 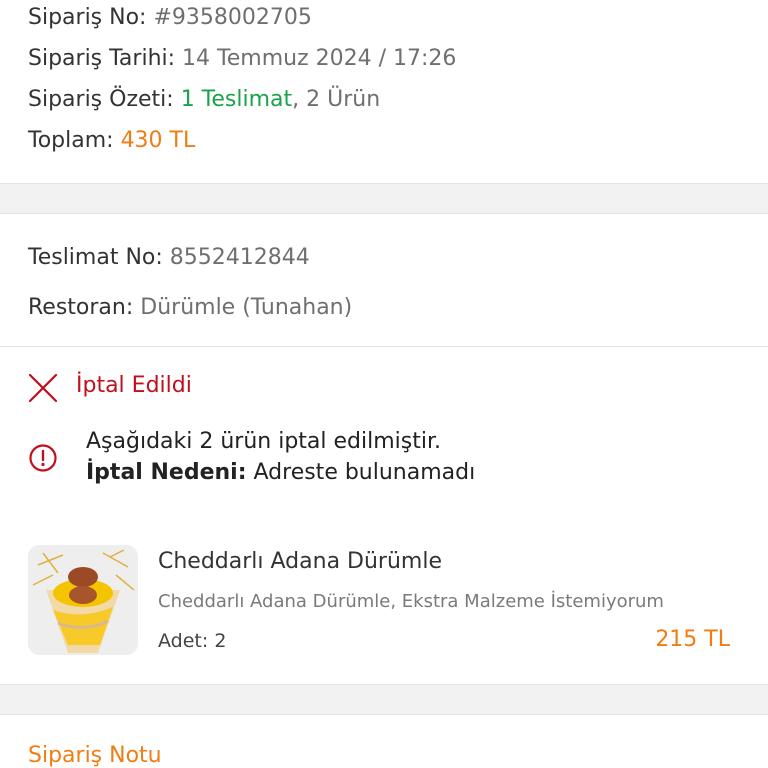 I want to click on delivery-number-row: Teslimat No: 8552412844, so click(x=169, y=257).